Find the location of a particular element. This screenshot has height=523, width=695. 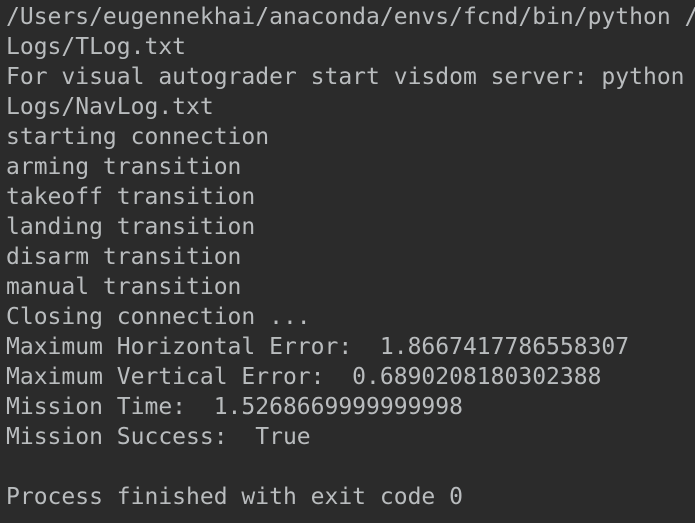

console-line-tlog-path: Logs/TLog.txt is located at coordinates (96, 47).